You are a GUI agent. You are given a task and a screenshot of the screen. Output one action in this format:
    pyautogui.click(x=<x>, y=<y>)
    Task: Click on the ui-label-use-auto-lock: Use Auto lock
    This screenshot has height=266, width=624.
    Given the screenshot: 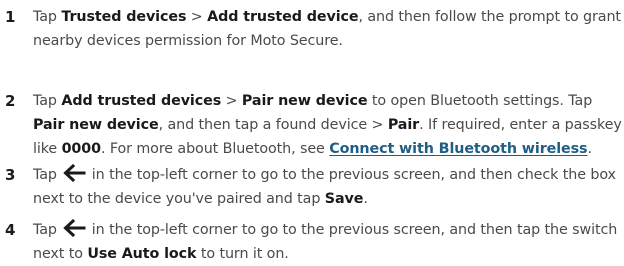 What is the action you would take?
    pyautogui.click(x=142, y=254)
    